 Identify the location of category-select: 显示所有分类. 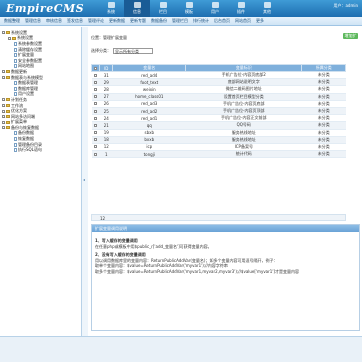
(133, 51).